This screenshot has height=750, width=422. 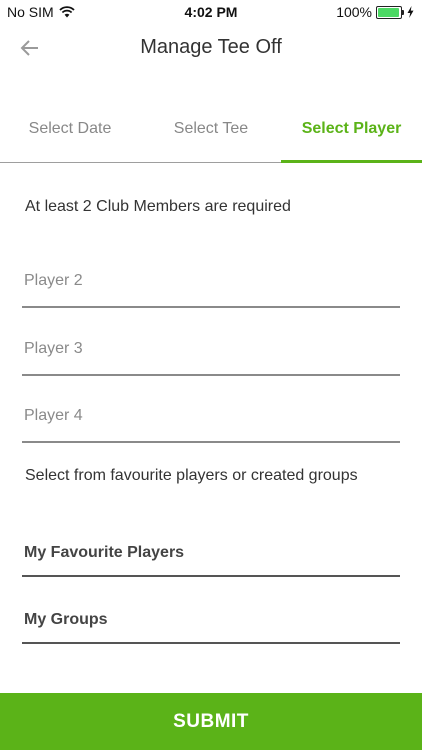 I want to click on player-3-placeholder: Player 3, so click(x=53, y=348).